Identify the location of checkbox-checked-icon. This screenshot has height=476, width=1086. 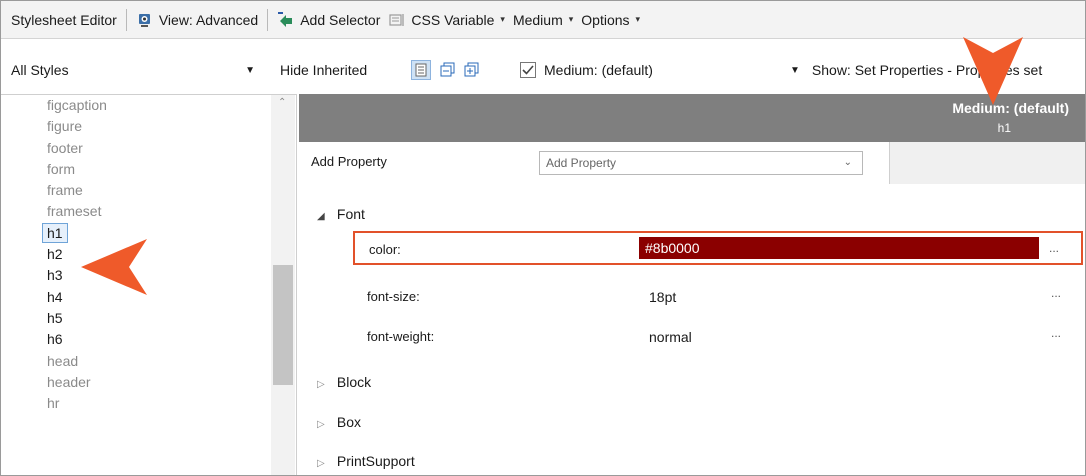
(528, 70).